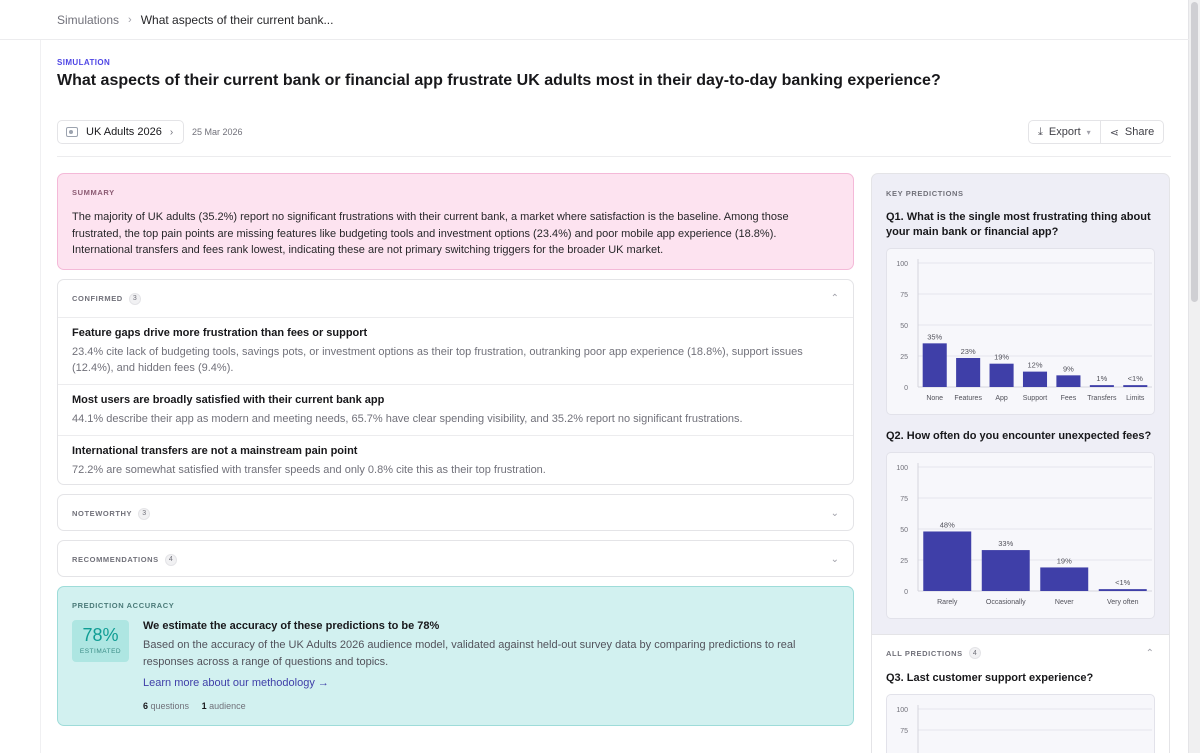  Describe the element at coordinates (924, 653) in the screenshot. I see `all-predictions-label: ALL PREDICTIONS` at that location.